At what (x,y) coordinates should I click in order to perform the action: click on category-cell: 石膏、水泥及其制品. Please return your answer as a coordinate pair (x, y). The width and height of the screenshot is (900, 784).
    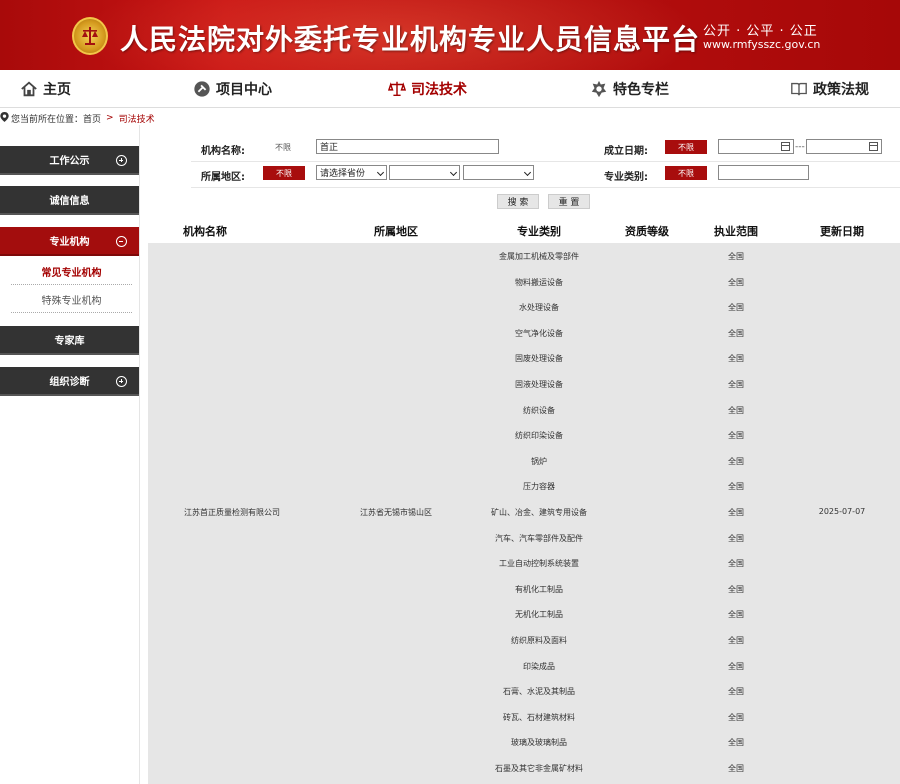
    Looking at the image, I should click on (539, 692).